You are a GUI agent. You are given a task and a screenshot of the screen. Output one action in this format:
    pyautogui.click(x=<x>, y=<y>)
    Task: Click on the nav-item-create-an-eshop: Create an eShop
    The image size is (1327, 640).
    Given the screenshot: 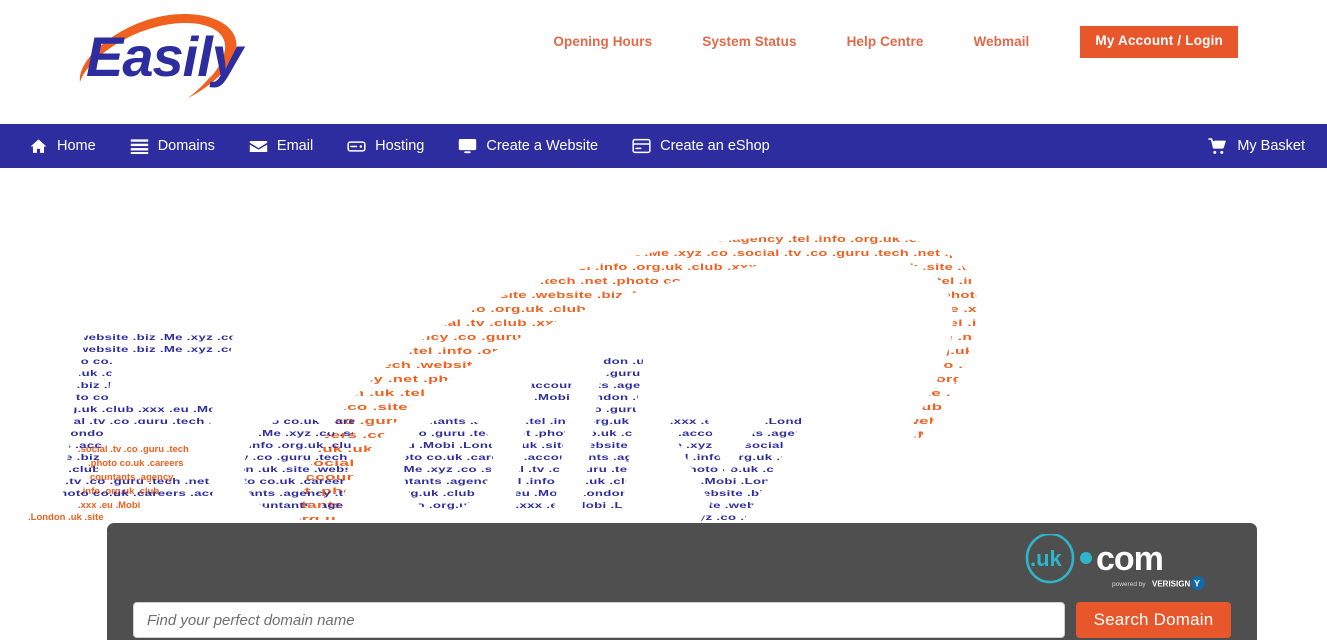 What is the action you would take?
    pyautogui.click(x=701, y=146)
    